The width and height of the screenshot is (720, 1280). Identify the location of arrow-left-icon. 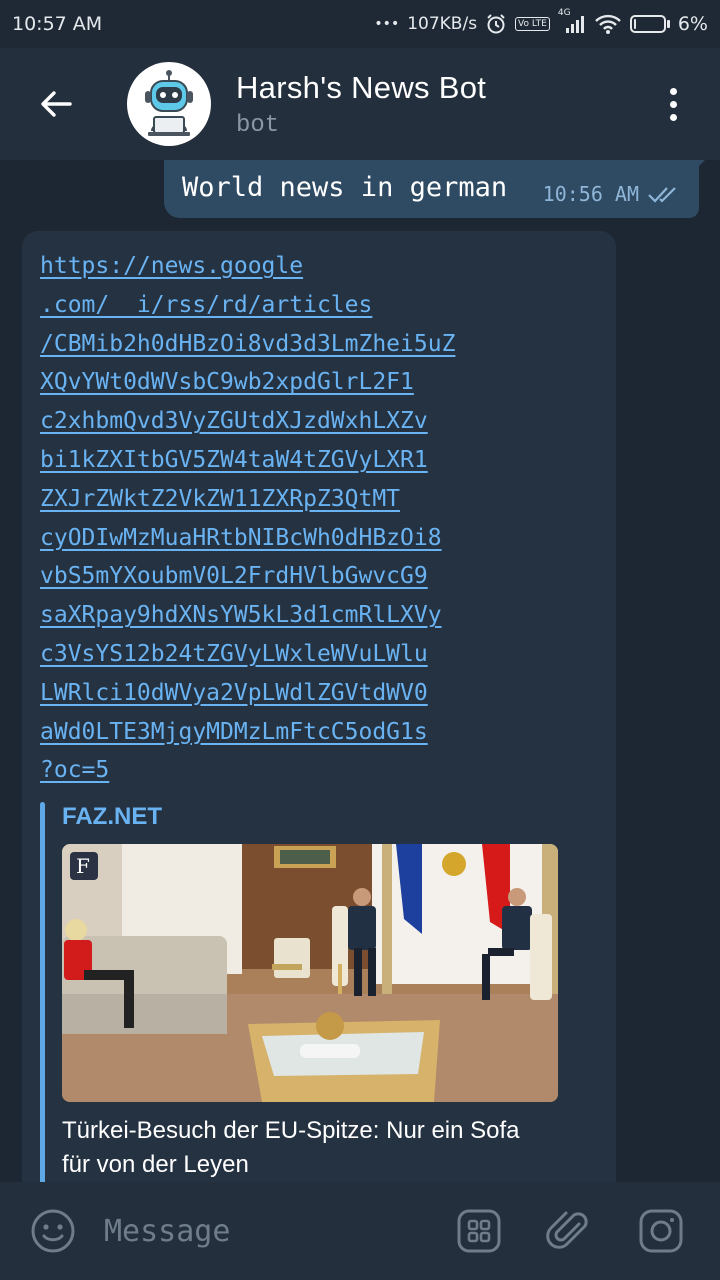
(56, 104).